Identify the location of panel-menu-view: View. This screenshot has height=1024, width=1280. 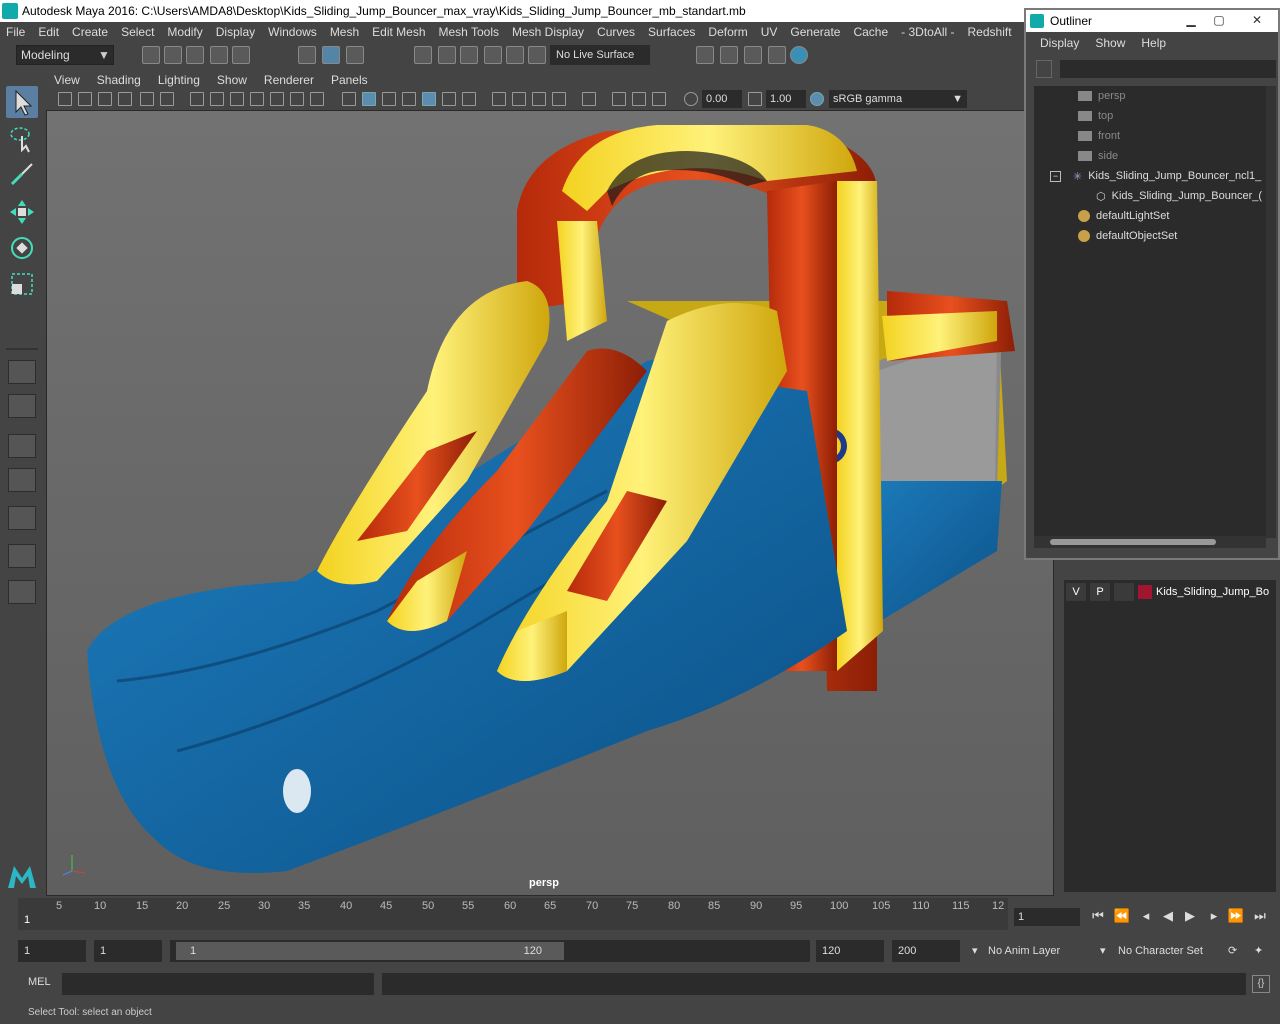
(67, 80).